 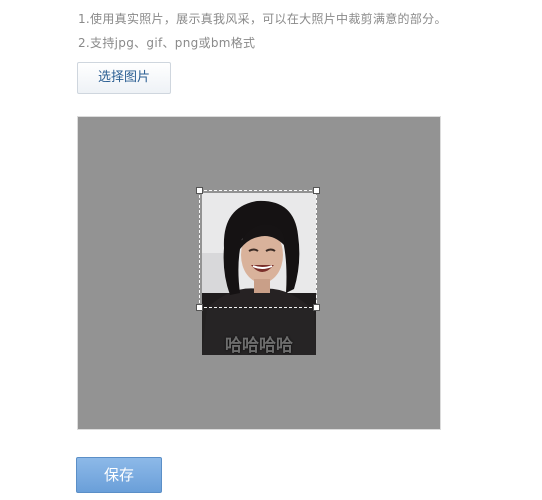 I want to click on tip-line-2: 2.支持jpg、gif、png或bm格式, so click(x=167, y=43).